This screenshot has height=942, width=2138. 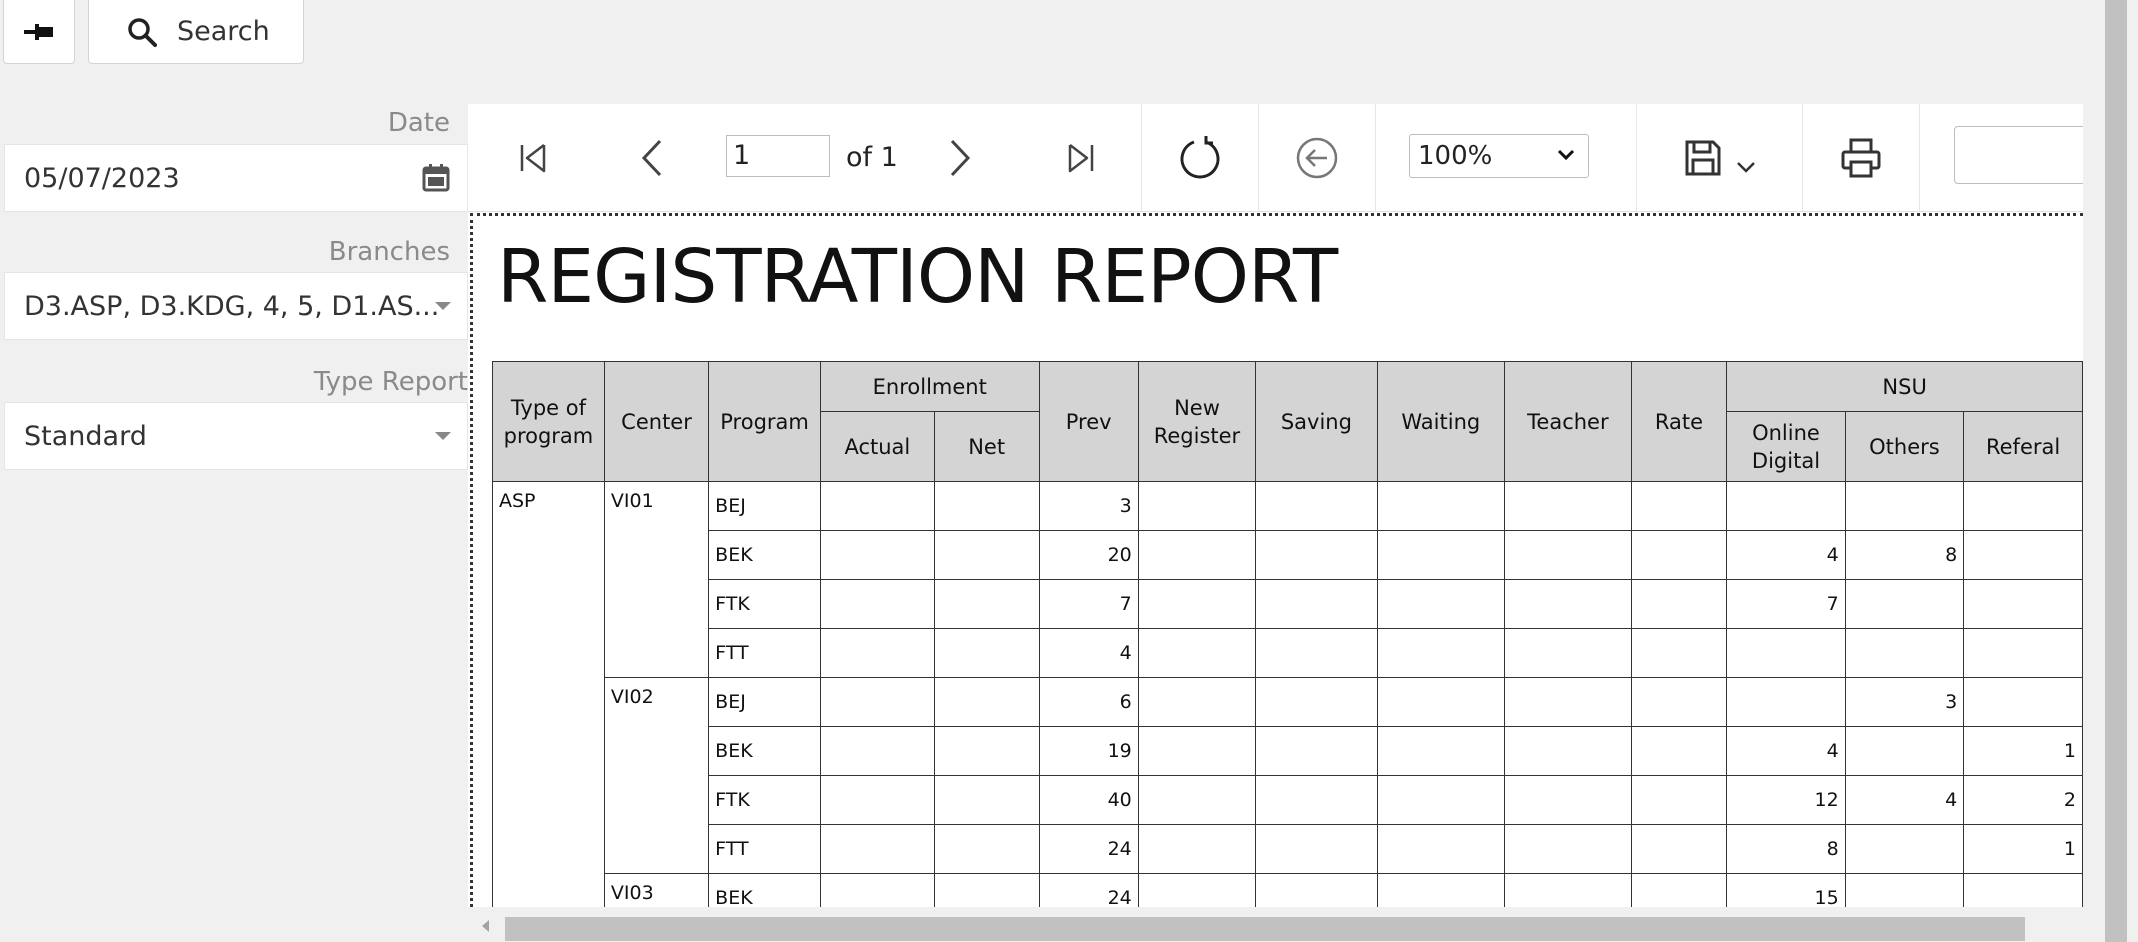 What do you see at coordinates (1288, 653) in the screenshot?
I see `table-row: FTT 4` at bounding box center [1288, 653].